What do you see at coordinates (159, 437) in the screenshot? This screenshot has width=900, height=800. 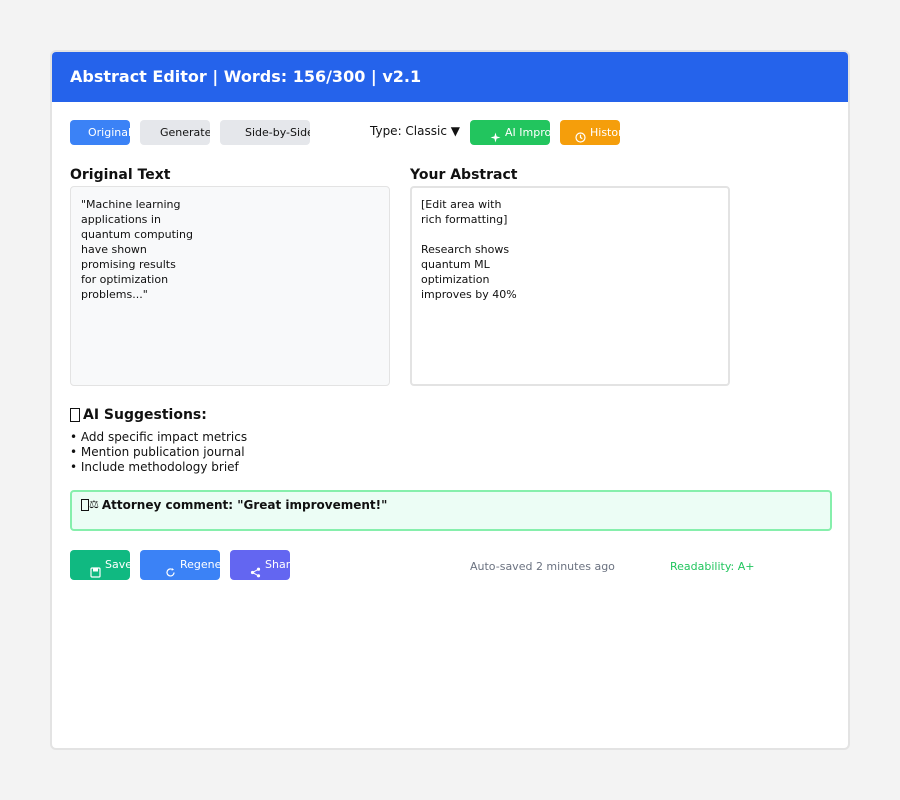 I see `suggestion-item: • Add specific impact metrics` at bounding box center [159, 437].